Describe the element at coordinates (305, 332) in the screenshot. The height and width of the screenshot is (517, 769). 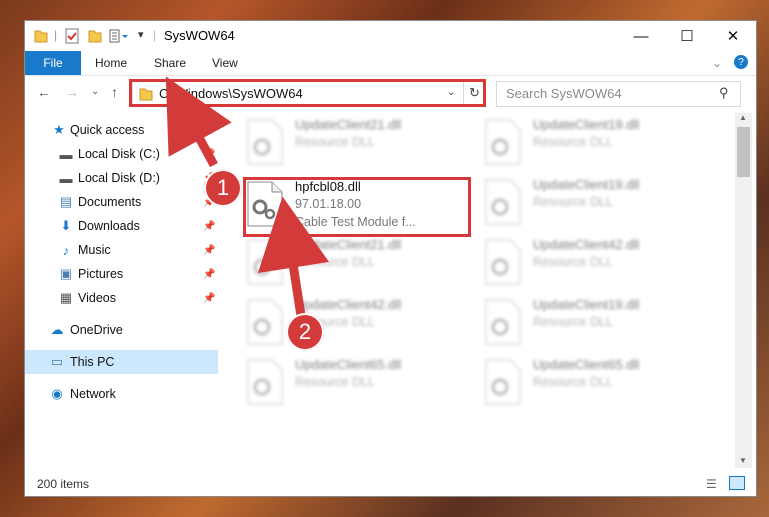
I see `step-badge-2: 2` at that location.